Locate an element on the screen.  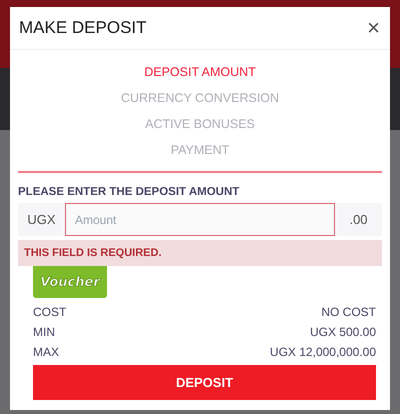
currency-label: UGX is located at coordinates (41, 219).